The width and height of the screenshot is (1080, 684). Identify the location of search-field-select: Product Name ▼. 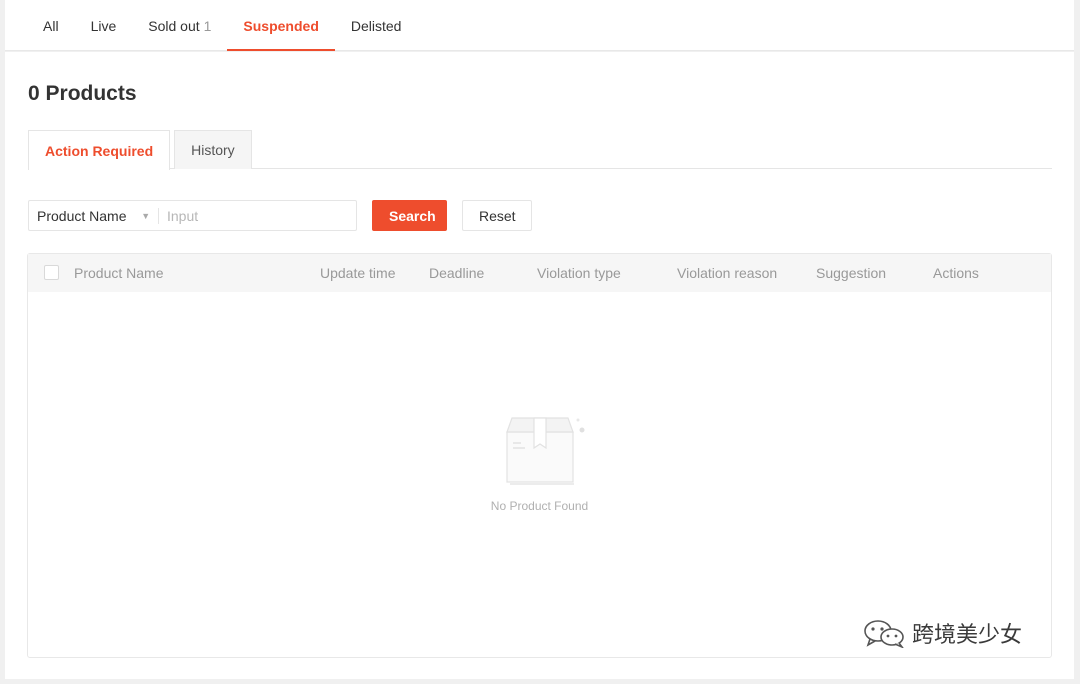
(93, 215).